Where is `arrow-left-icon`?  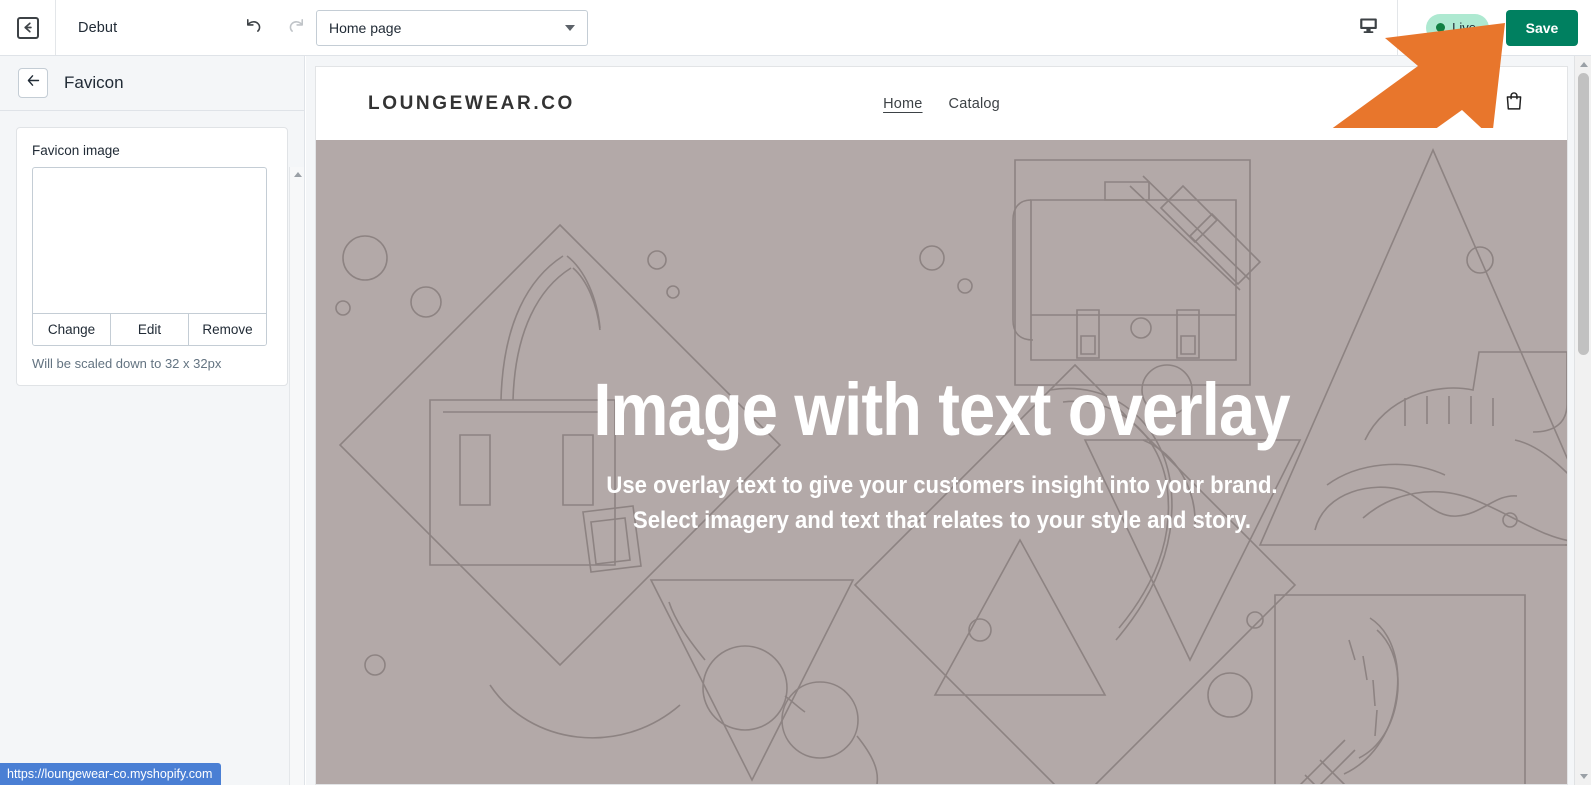 arrow-left-icon is located at coordinates (33, 83).